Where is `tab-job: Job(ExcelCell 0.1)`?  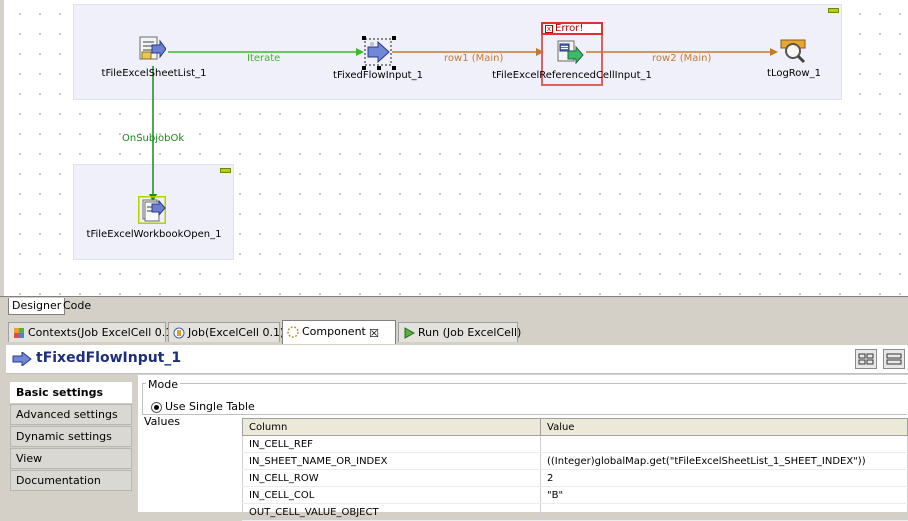
tab-job: Job(ExcelCell 0.1) is located at coordinates (226, 332).